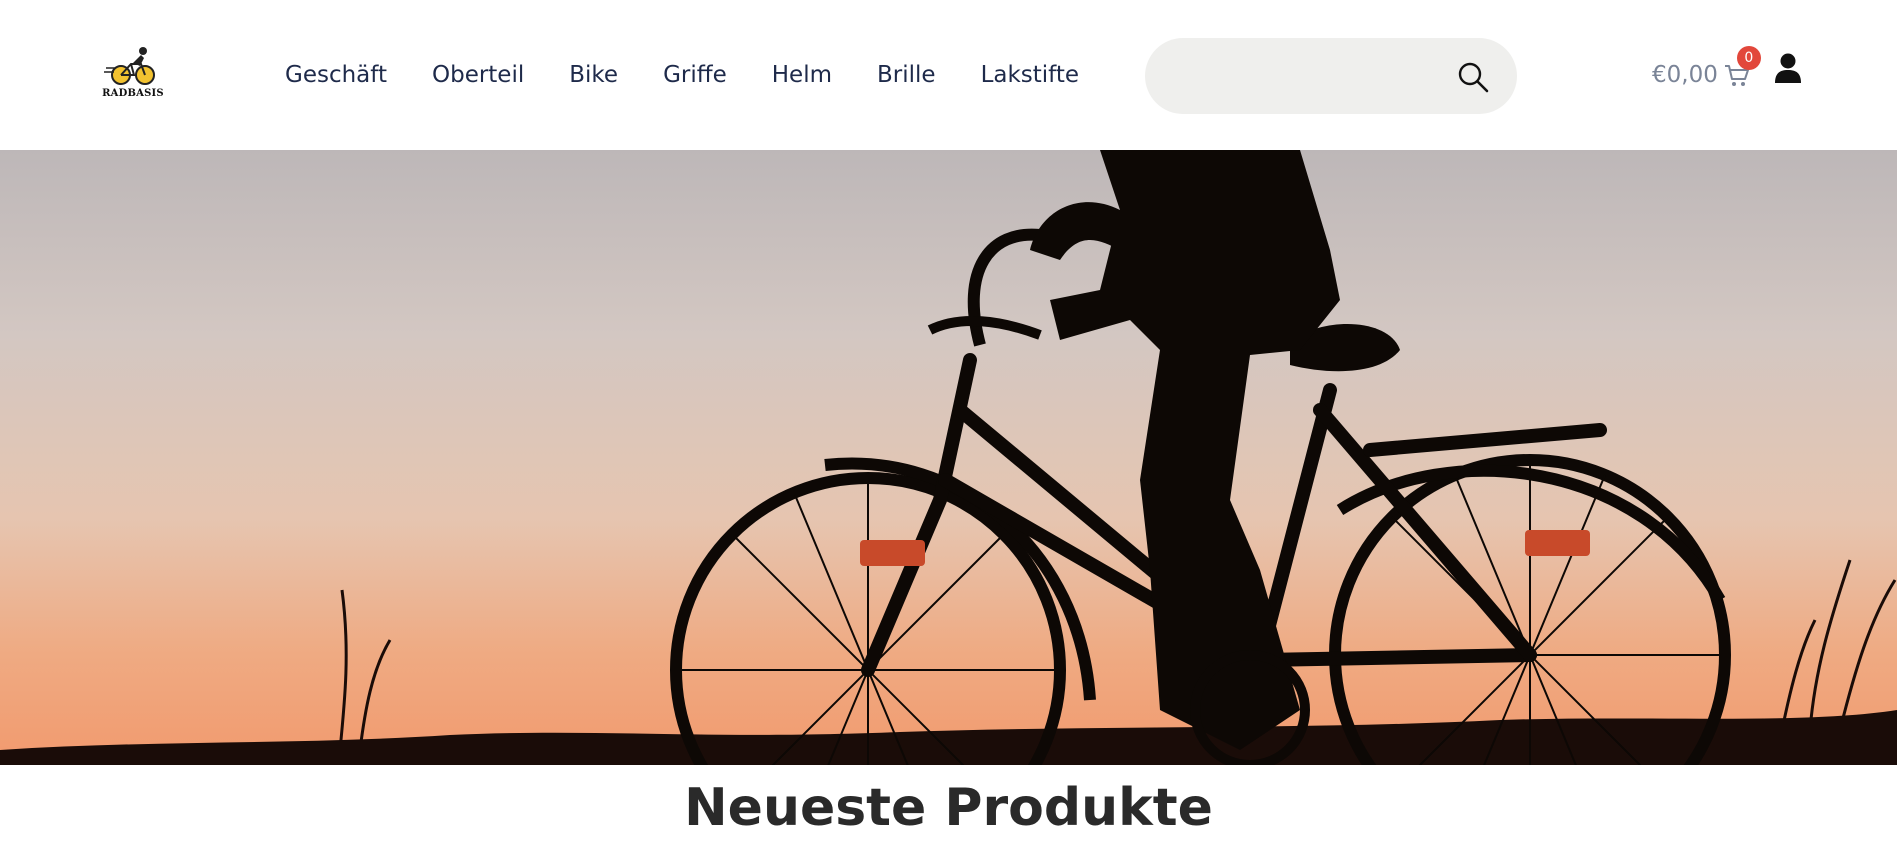  What do you see at coordinates (948, 808) in the screenshot?
I see `section-title-newest-products: Neueste Produkte` at bounding box center [948, 808].